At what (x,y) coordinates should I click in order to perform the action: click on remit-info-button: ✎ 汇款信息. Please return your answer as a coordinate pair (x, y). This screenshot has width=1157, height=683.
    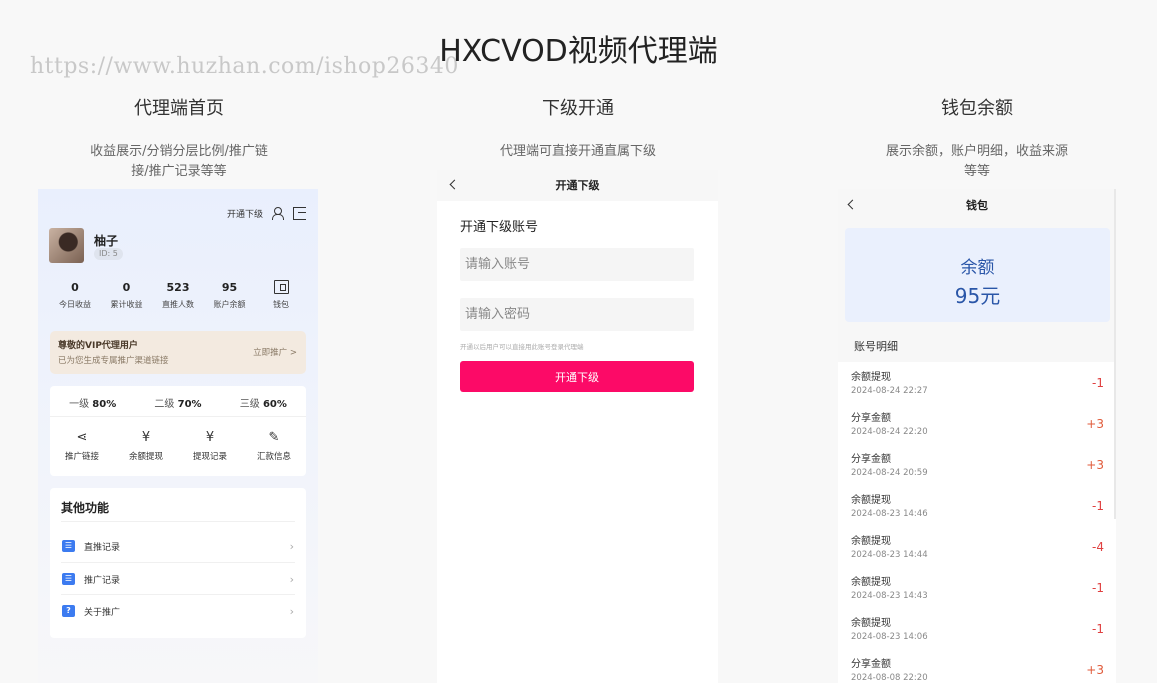
    Looking at the image, I should click on (274, 445).